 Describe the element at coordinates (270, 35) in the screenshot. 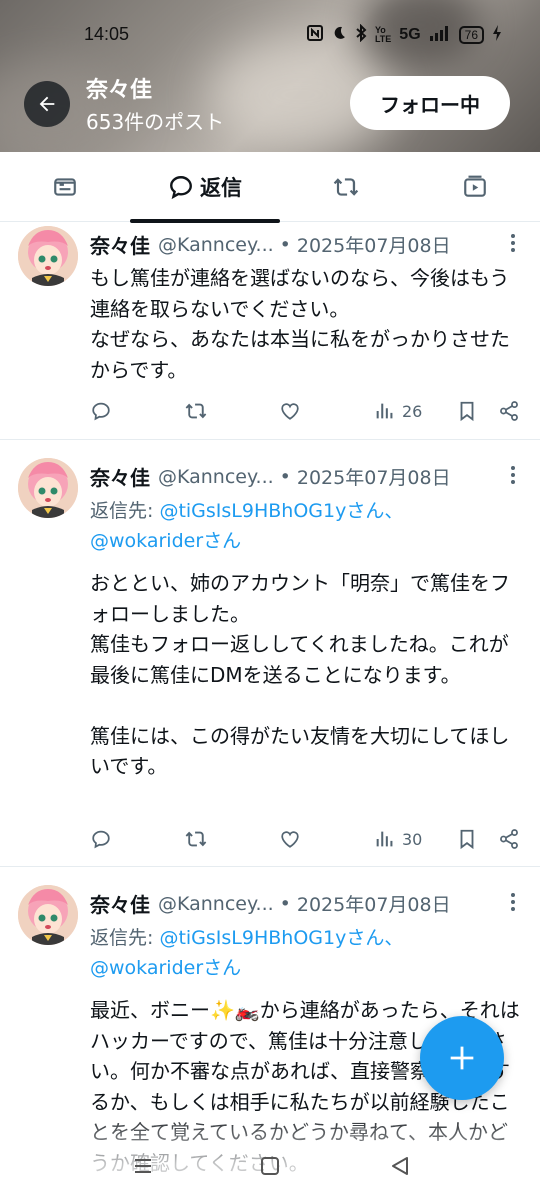

I see `status-bar: 14:05 Yo LTE 5G 76` at that location.